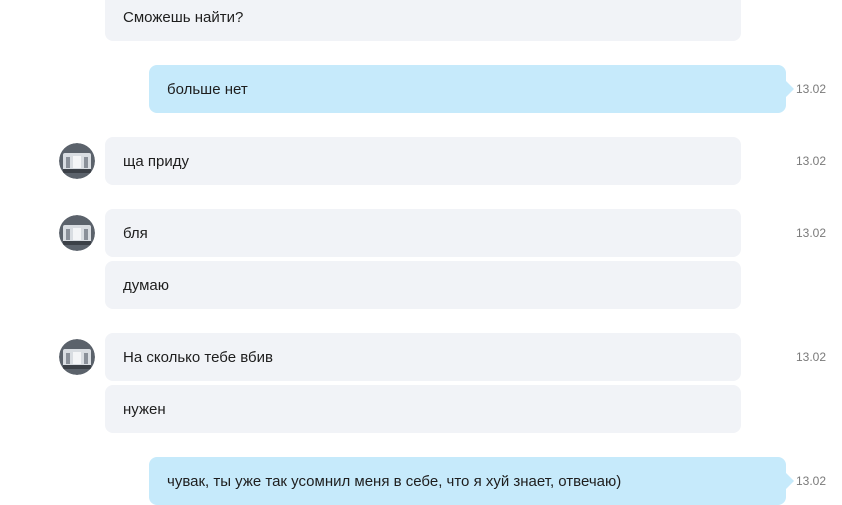  I want to click on message-outgoing: больше нет, so click(467, 89).